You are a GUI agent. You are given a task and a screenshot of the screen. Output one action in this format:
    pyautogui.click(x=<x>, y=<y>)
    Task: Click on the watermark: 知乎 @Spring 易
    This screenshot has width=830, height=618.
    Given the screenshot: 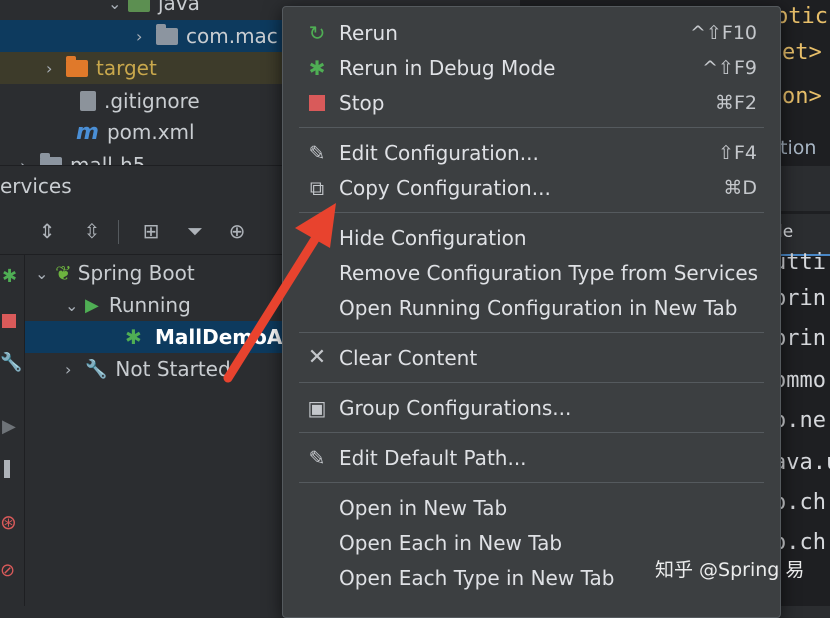 What is the action you would take?
    pyautogui.click(x=730, y=570)
    